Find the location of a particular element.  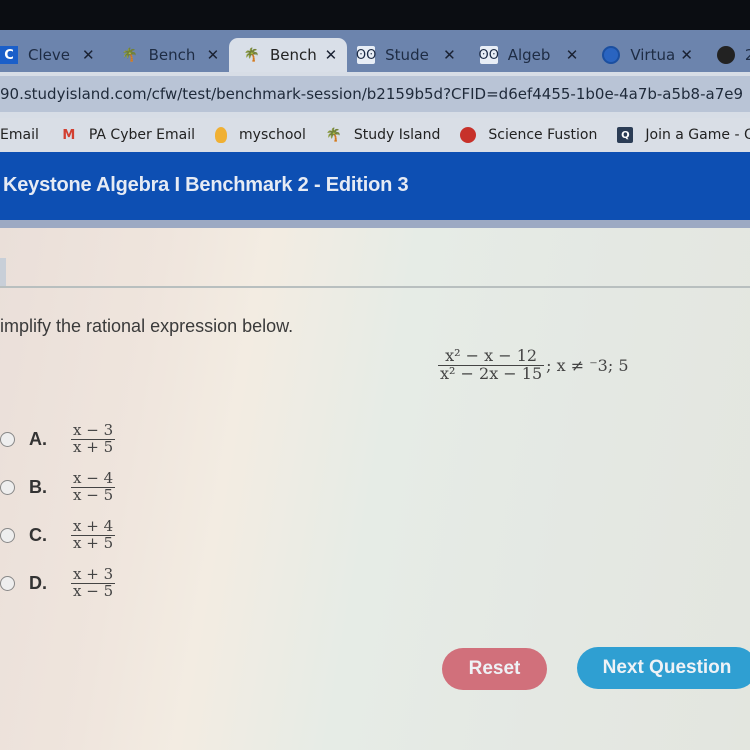

tab-benchmark-1: 🌴 Bench ✕ is located at coordinates (167, 55).